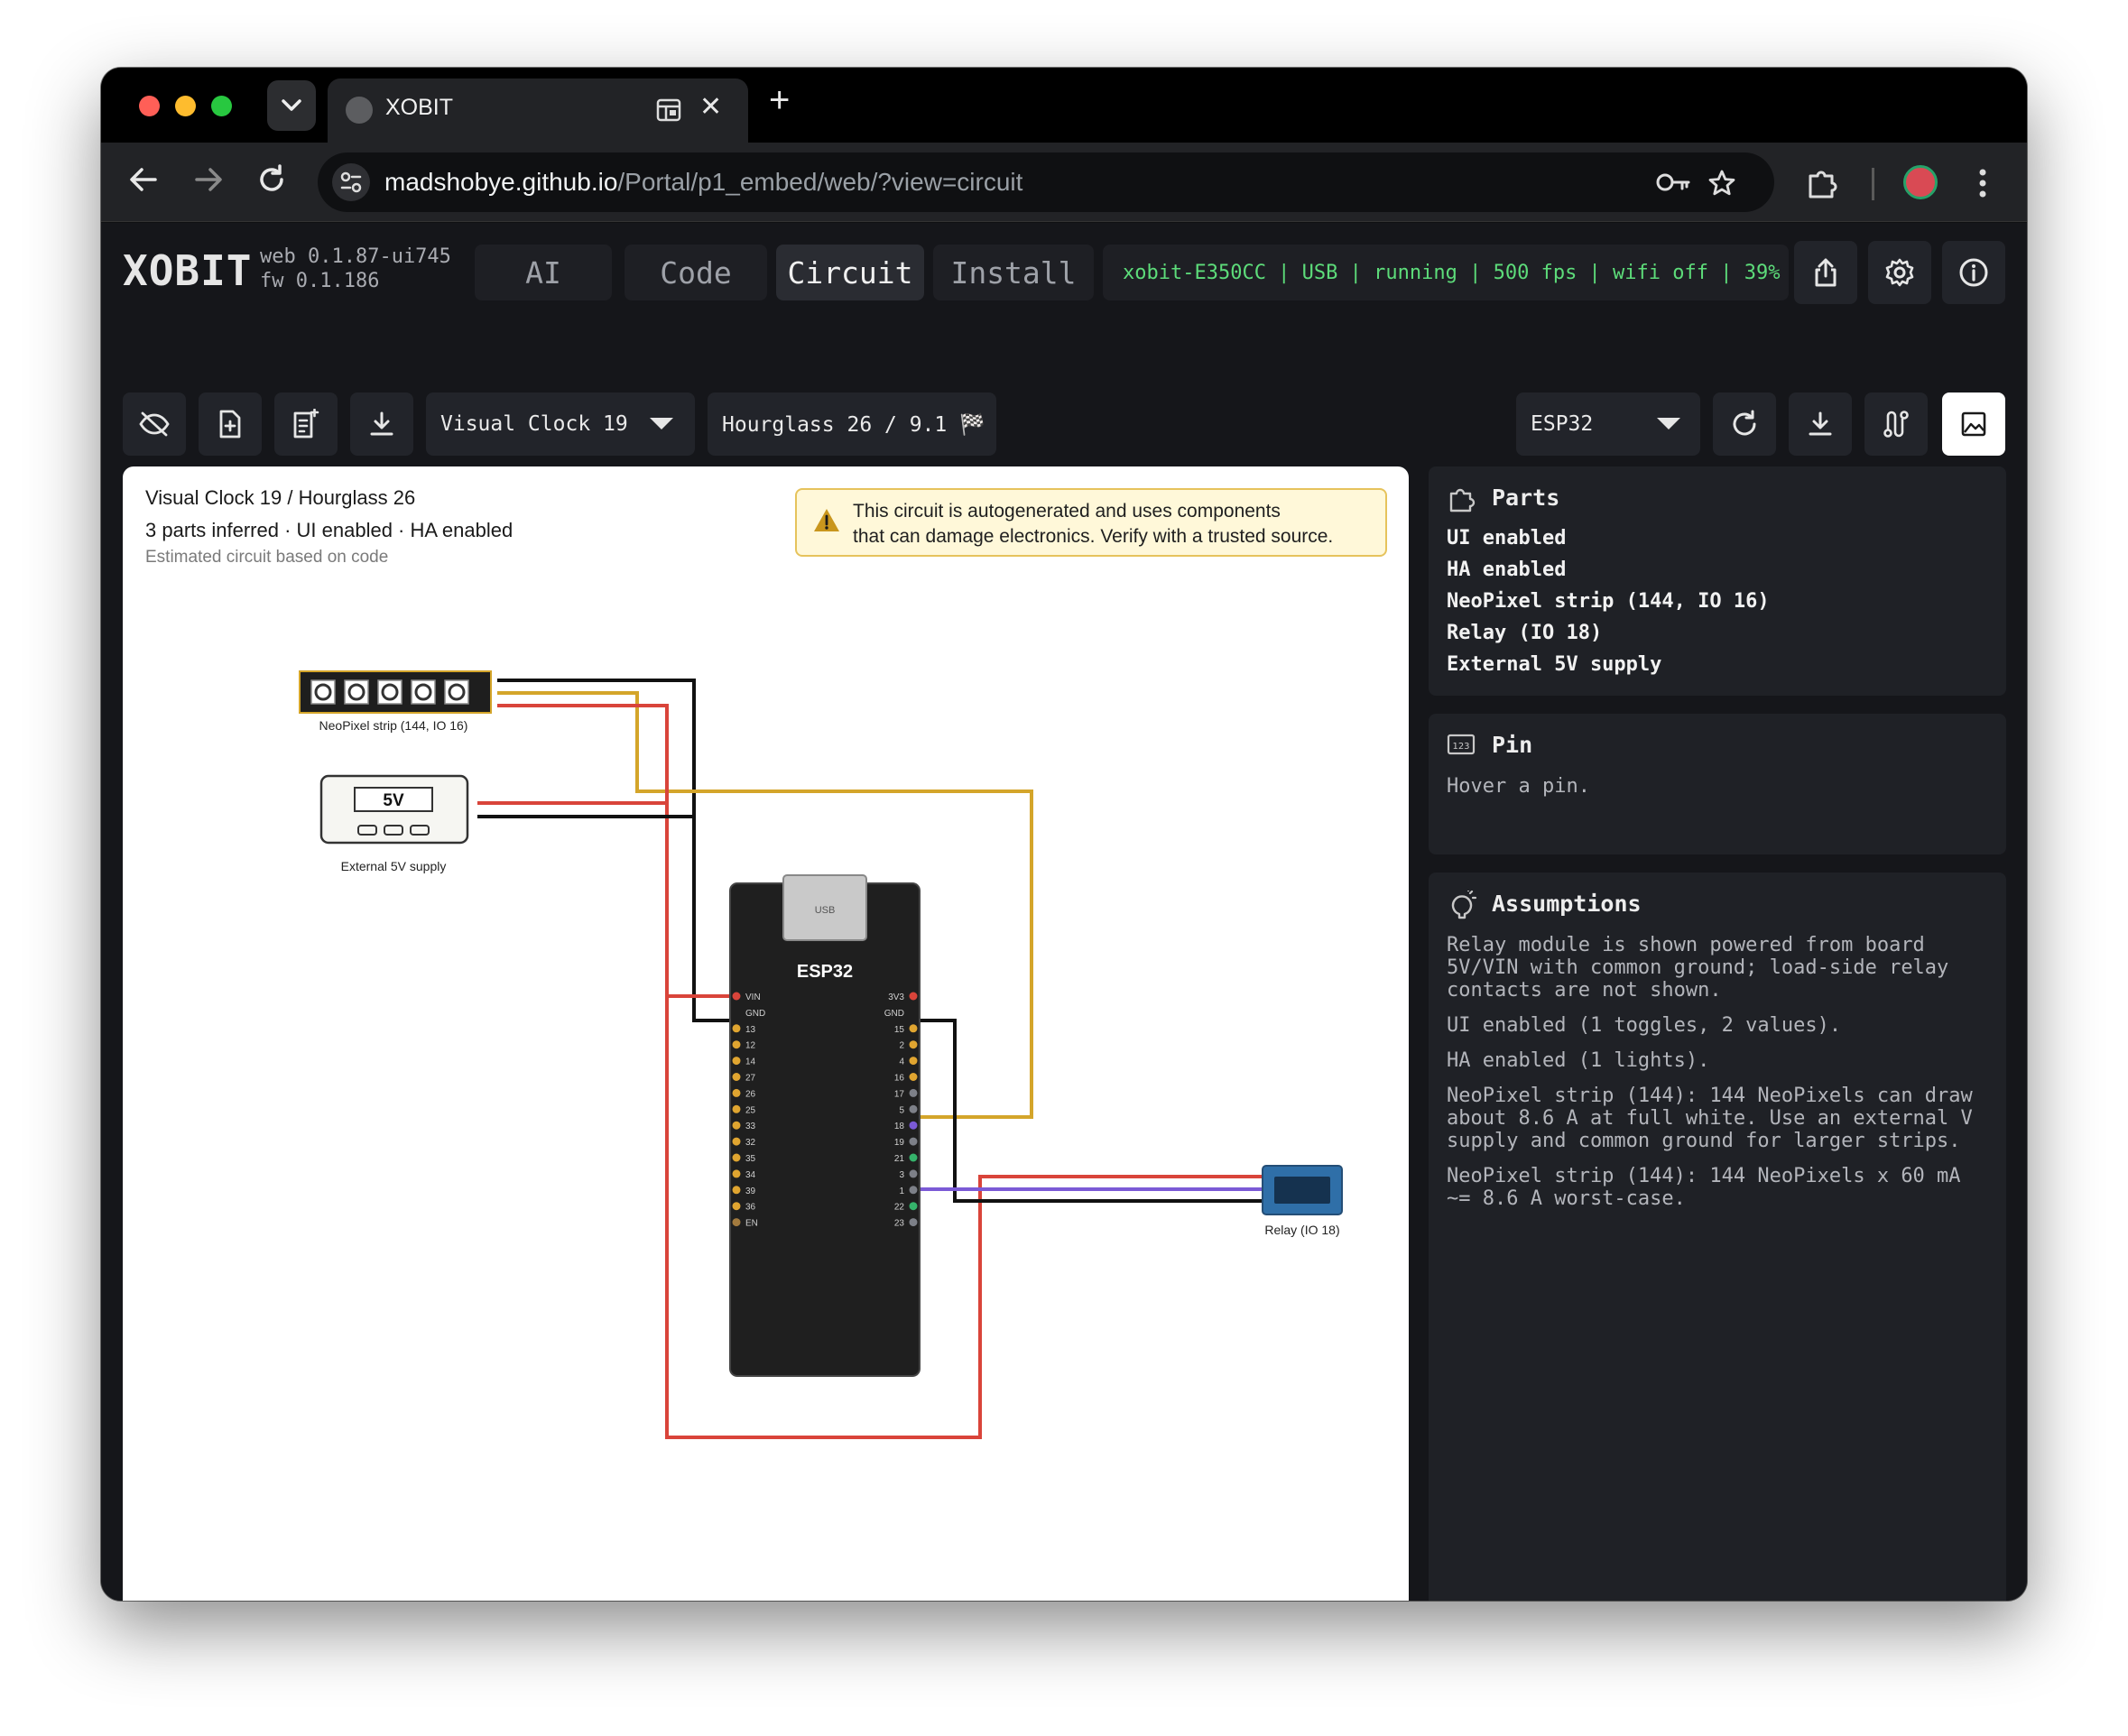 This screenshot has height=1736, width=2128. What do you see at coordinates (1920, 182) in the screenshot?
I see `profile-avatar` at bounding box center [1920, 182].